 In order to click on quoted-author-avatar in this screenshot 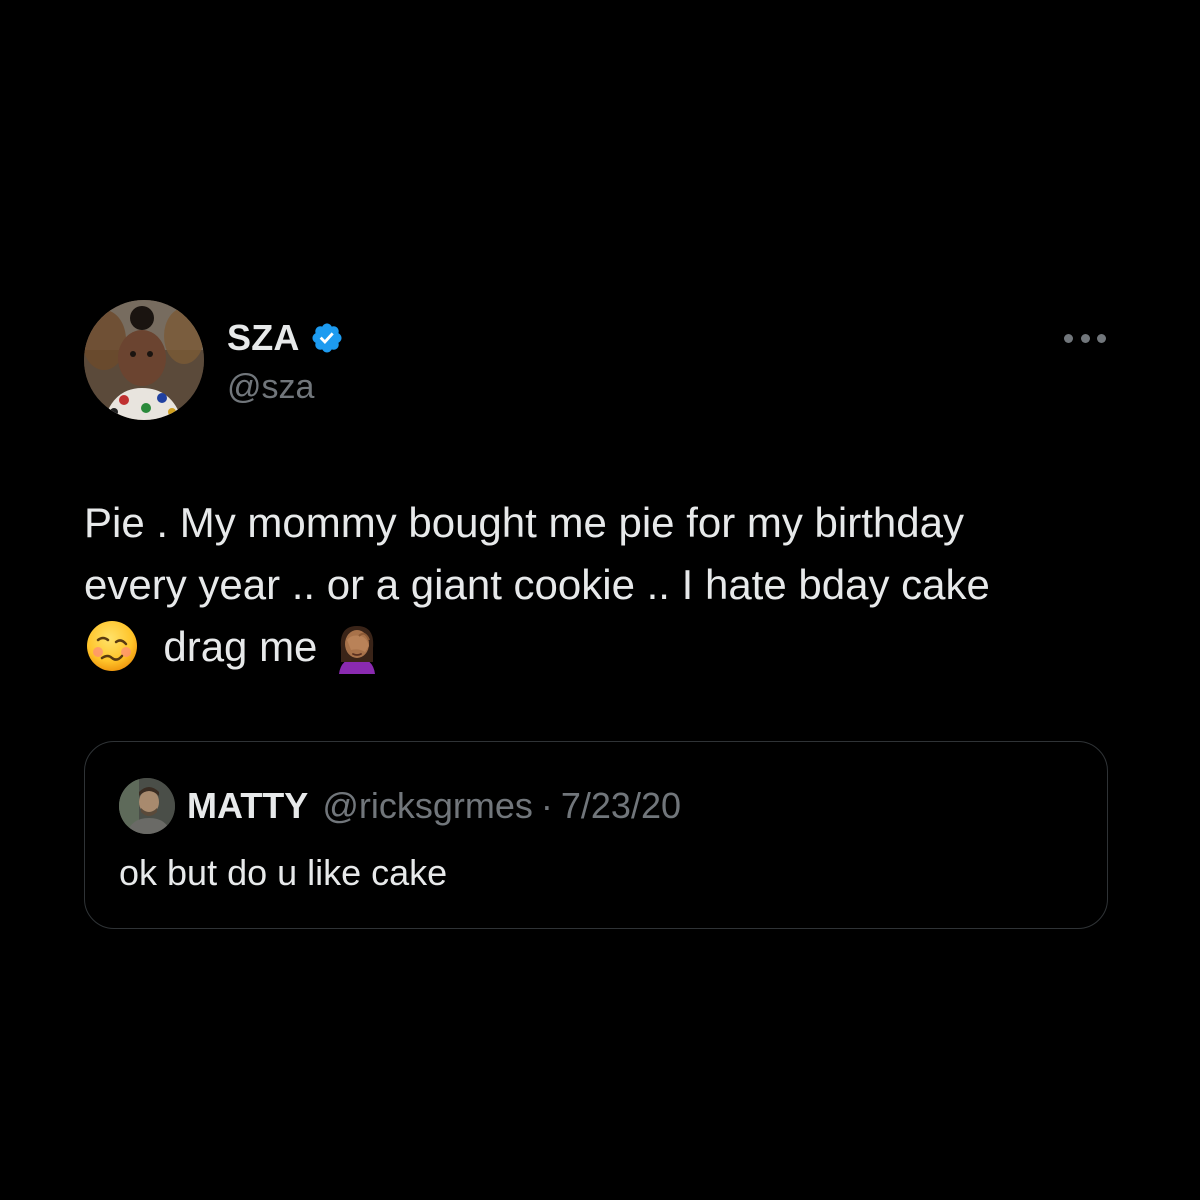, I will do `click(147, 806)`.